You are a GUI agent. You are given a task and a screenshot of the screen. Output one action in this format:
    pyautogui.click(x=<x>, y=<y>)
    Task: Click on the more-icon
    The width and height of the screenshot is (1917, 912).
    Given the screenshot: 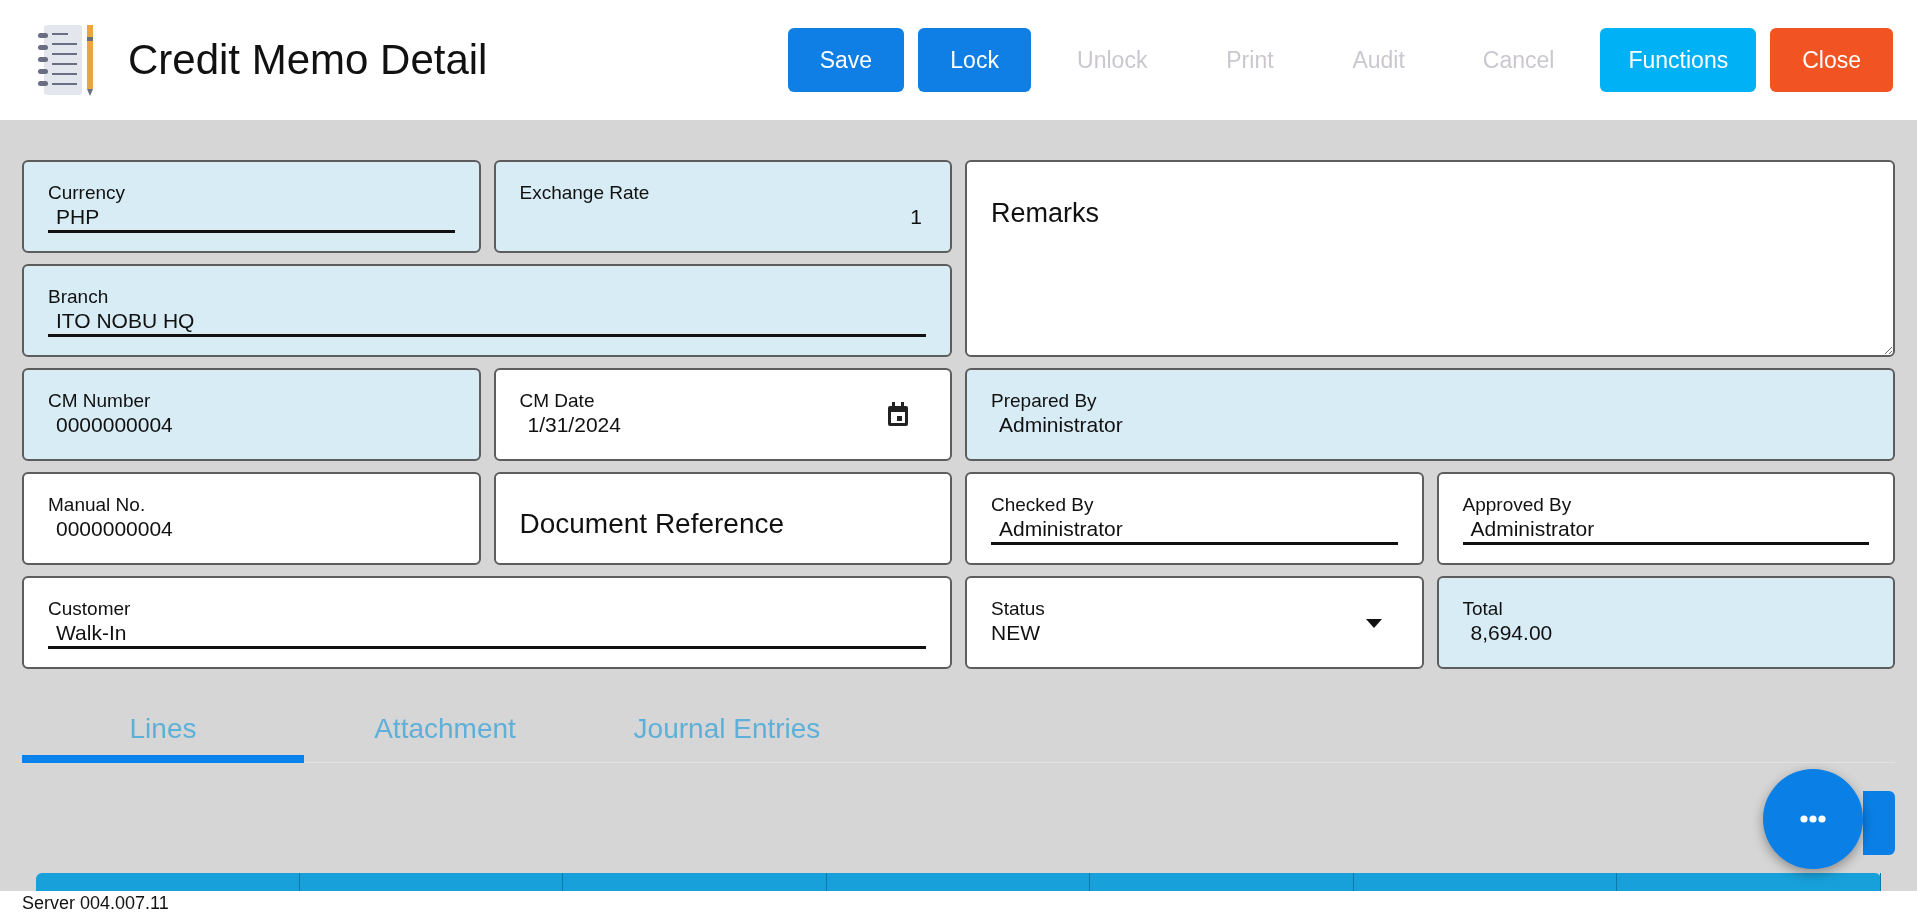 What is the action you would take?
    pyautogui.click(x=1813, y=819)
    